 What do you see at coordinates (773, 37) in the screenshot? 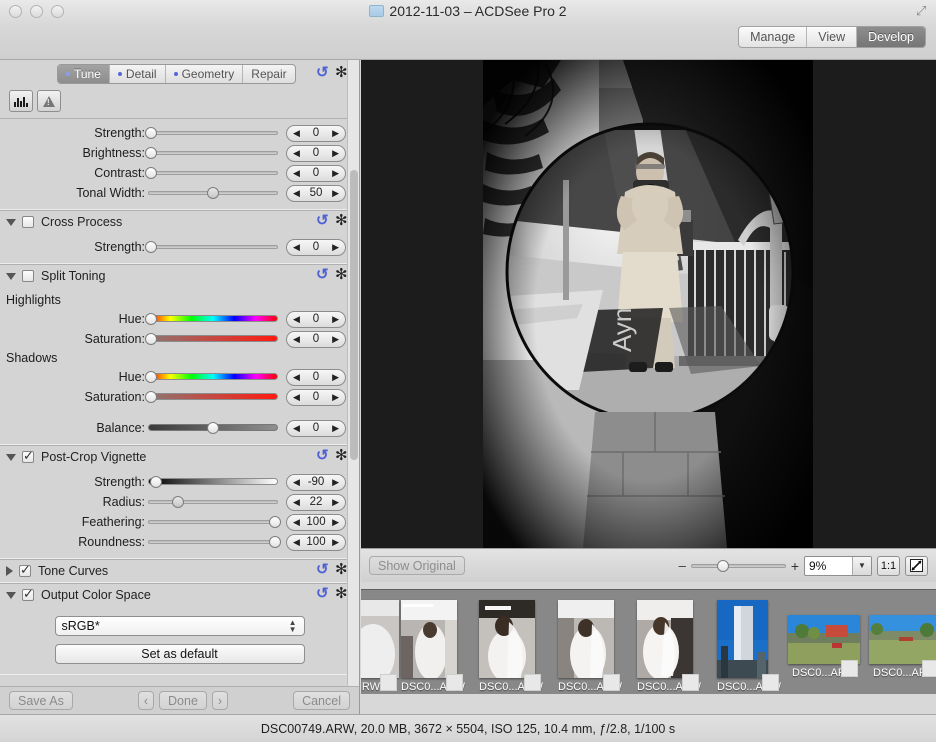
I see `mode-manage: Manage` at bounding box center [773, 37].